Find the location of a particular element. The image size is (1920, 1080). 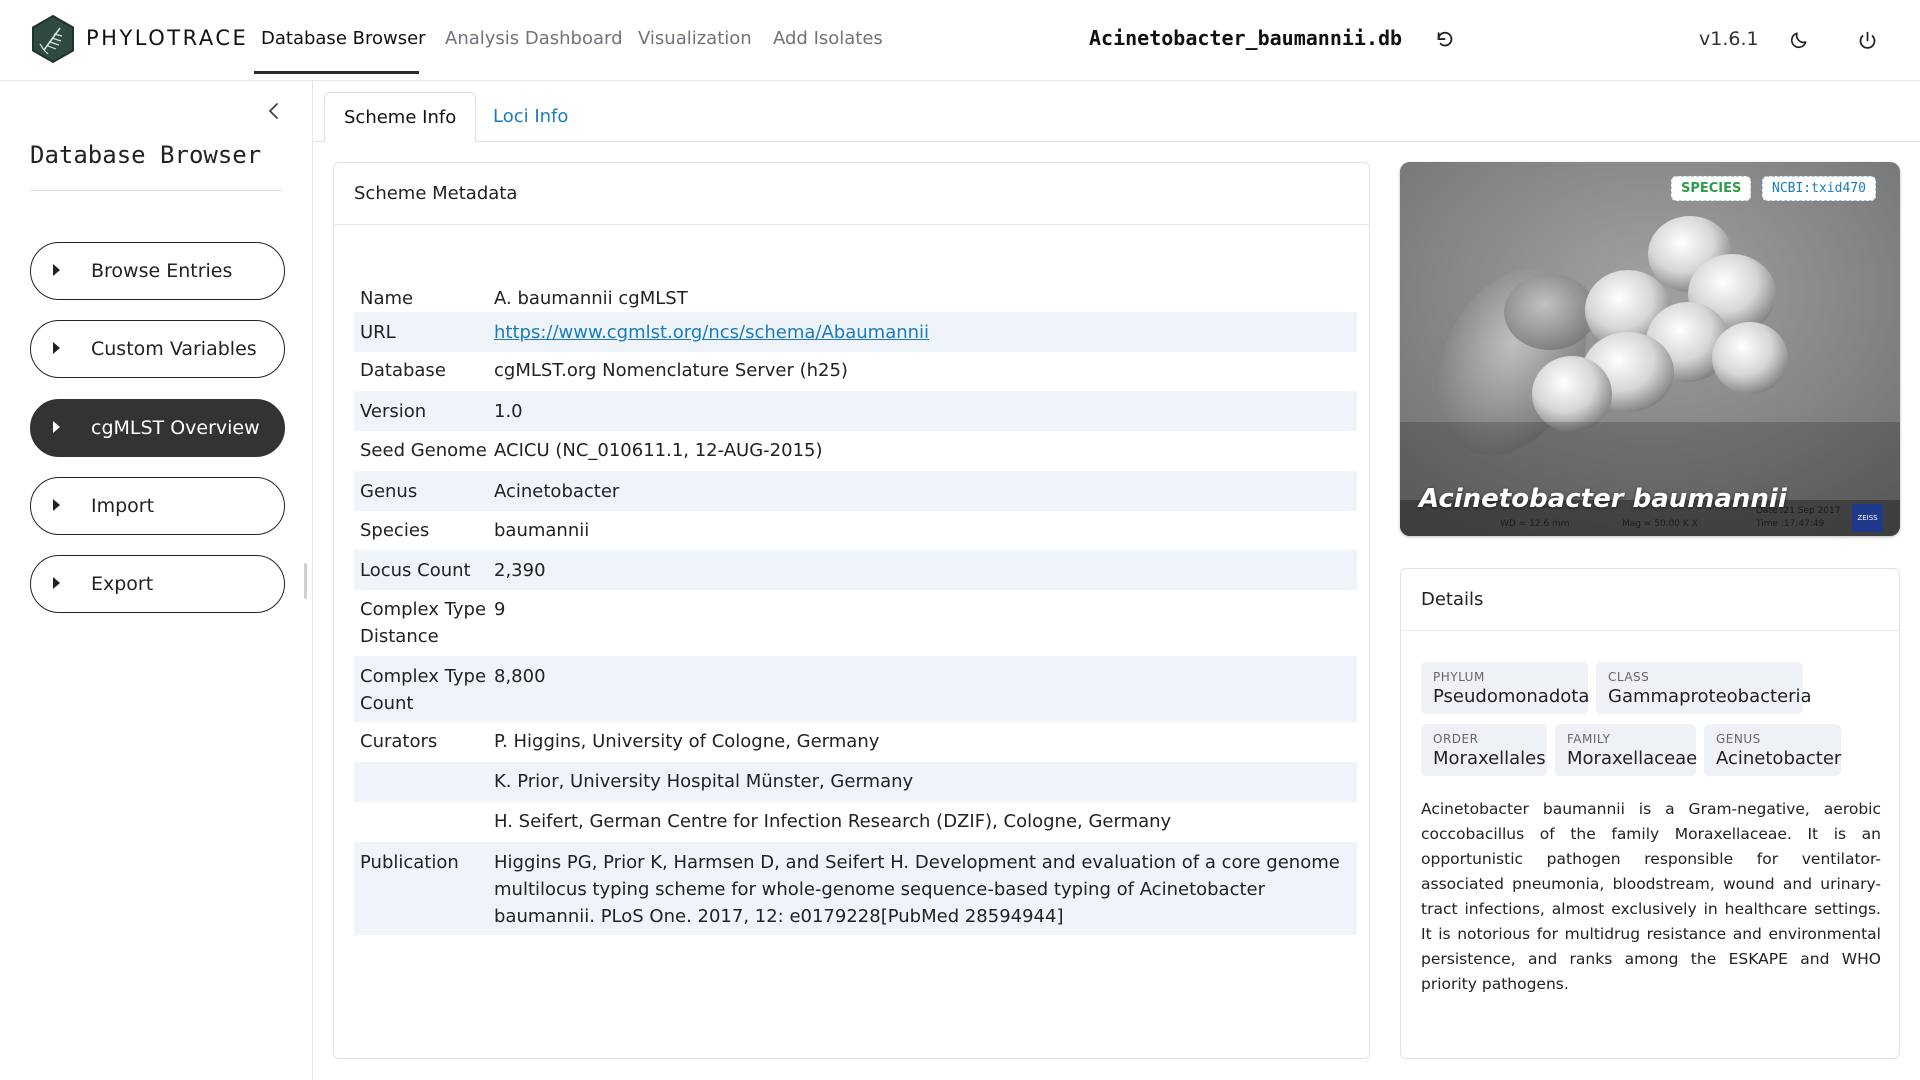

zeiss-logo: ZEISS is located at coordinates (1867, 518).